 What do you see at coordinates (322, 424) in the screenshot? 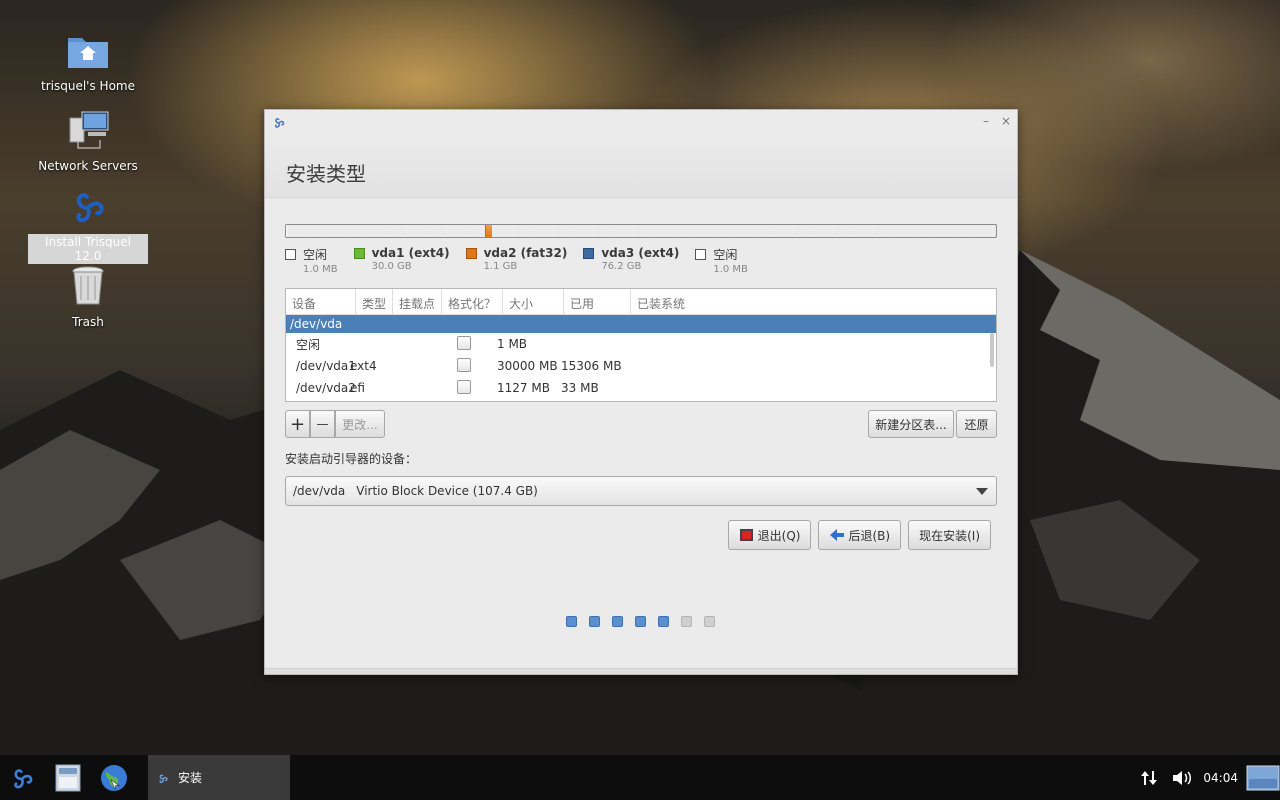
I see `remove-partition-button: —` at bounding box center [322, 424].